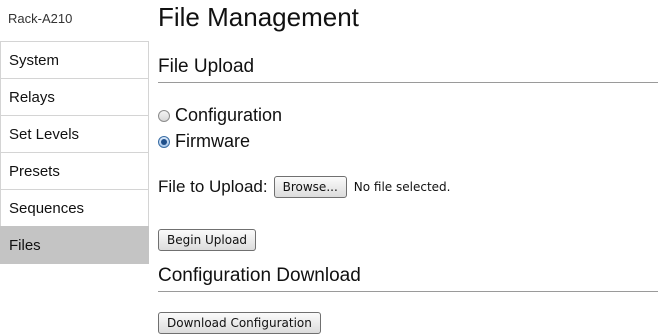  What do you see at coordinates (239, 323) in the screenshot?
I see `download-configuration-button: Download Configuration` at bounding box center [239, 323].